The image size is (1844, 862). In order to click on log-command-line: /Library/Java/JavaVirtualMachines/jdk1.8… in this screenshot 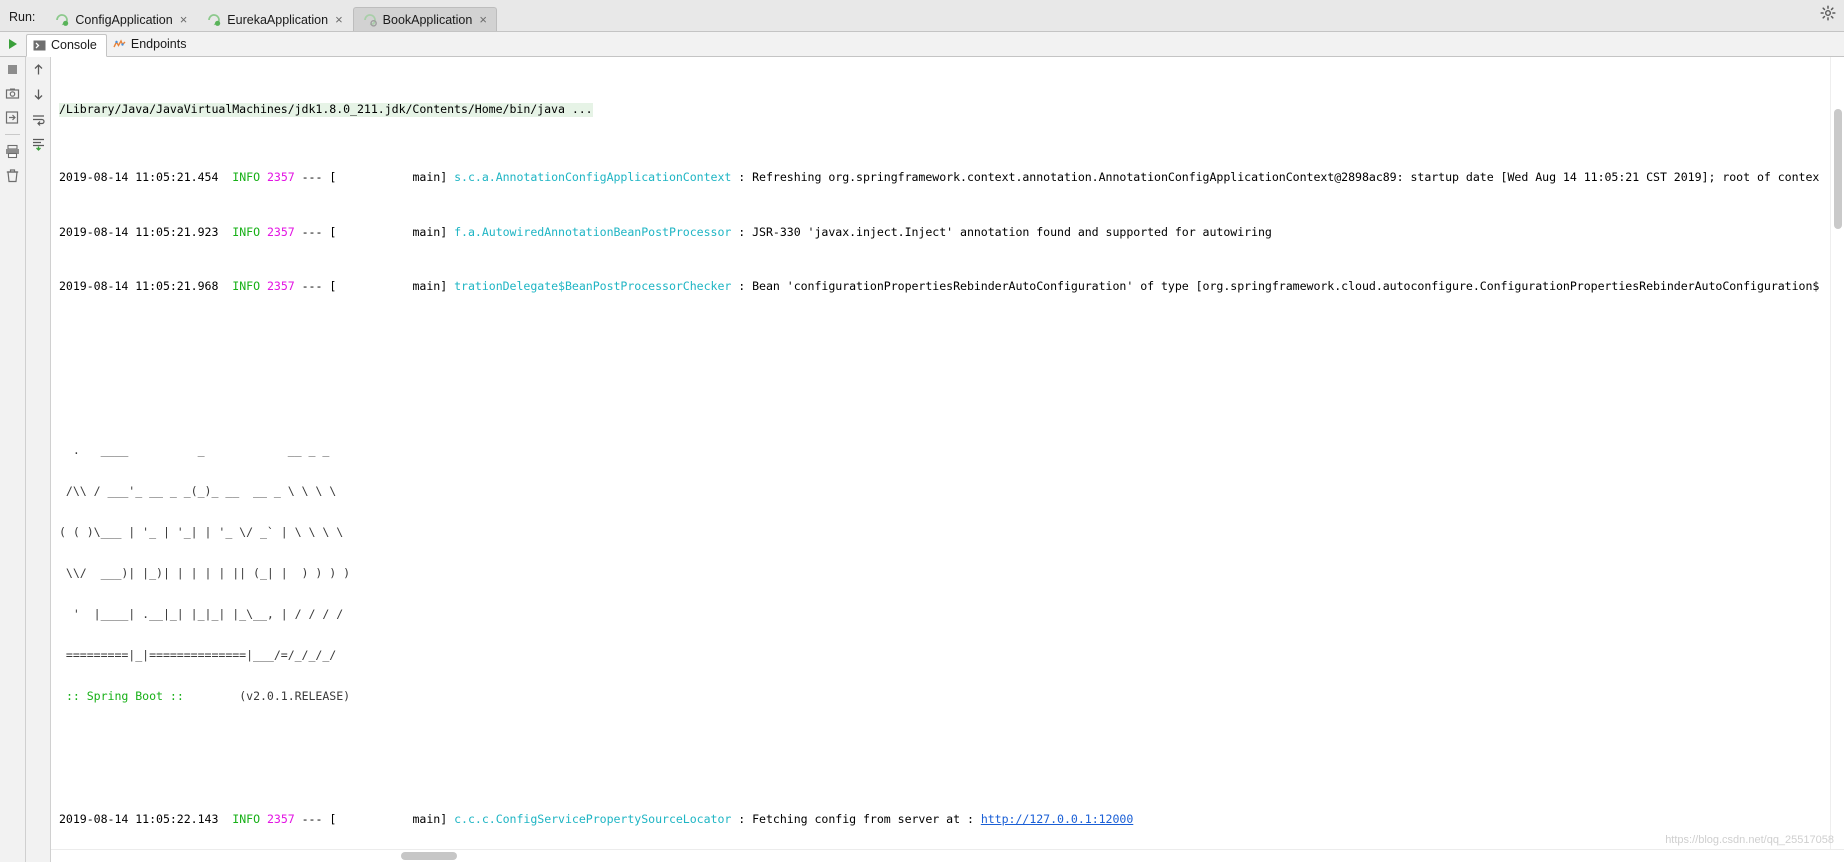, I will do `click(951, 109)`.